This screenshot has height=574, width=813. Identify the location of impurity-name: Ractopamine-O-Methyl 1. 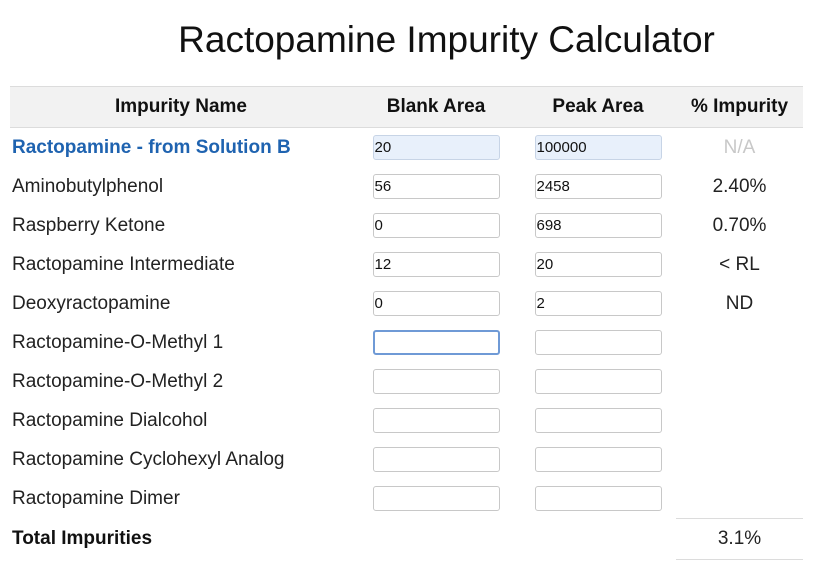
(118, 342).